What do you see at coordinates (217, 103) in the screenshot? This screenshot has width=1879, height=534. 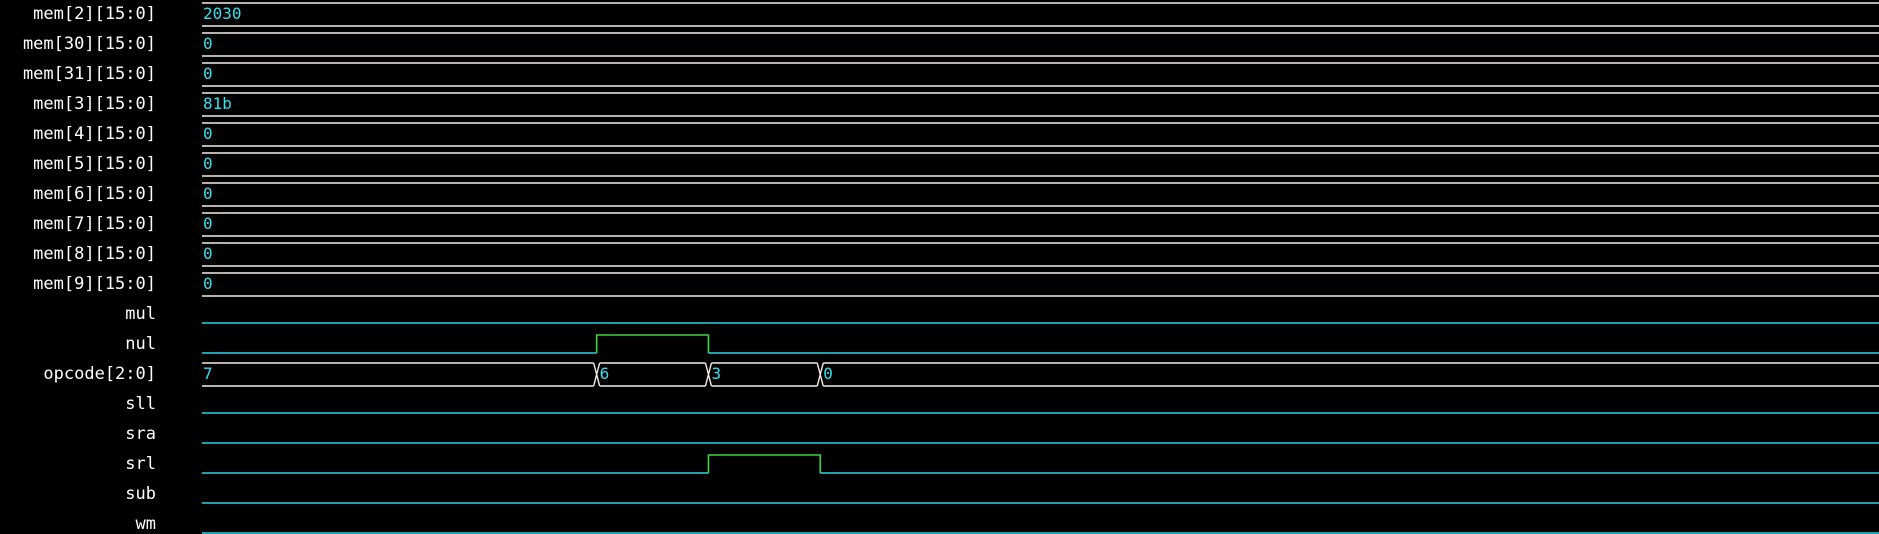 I see `bus-value: 81b` at bounding box center [217, 103].